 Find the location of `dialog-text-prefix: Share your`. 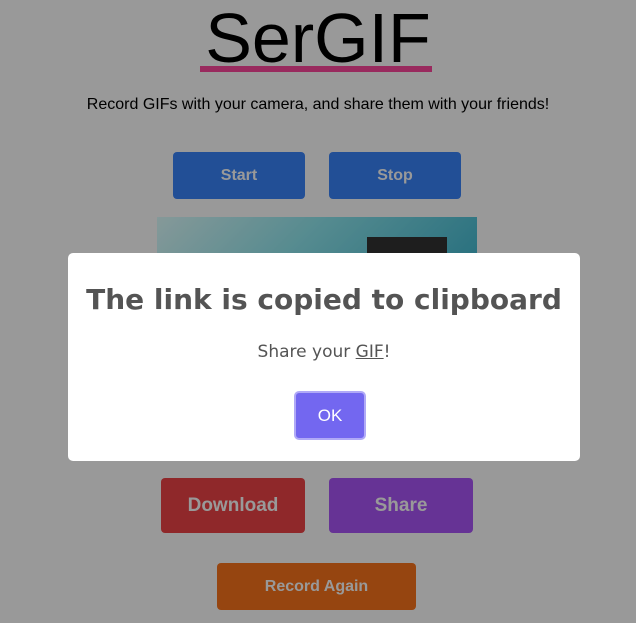

dialog-text-prefix: Share your is located at coordinates (306, 352).